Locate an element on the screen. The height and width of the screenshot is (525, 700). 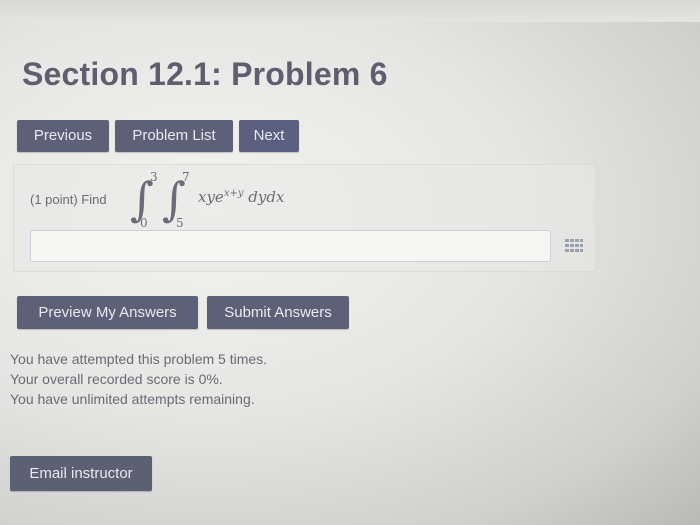
next-button: Next is located at coordinates (269, 136).